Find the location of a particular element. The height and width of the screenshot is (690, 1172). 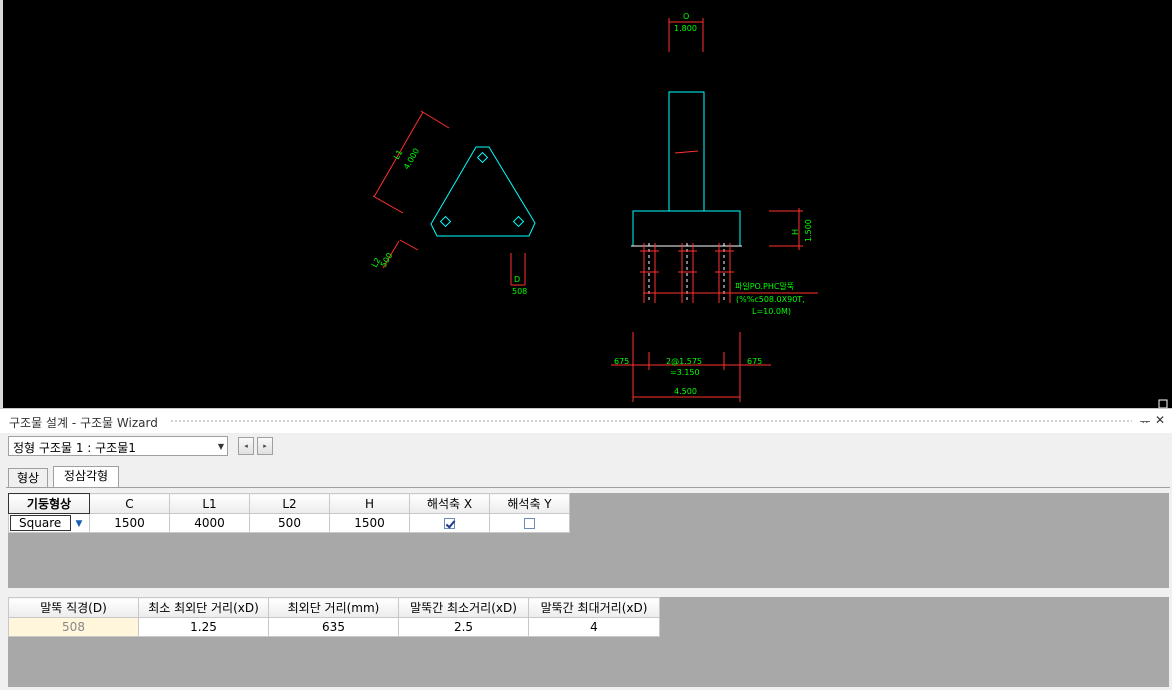

pile-note-3: L=10.0M) is located at coordinates (771, 311).